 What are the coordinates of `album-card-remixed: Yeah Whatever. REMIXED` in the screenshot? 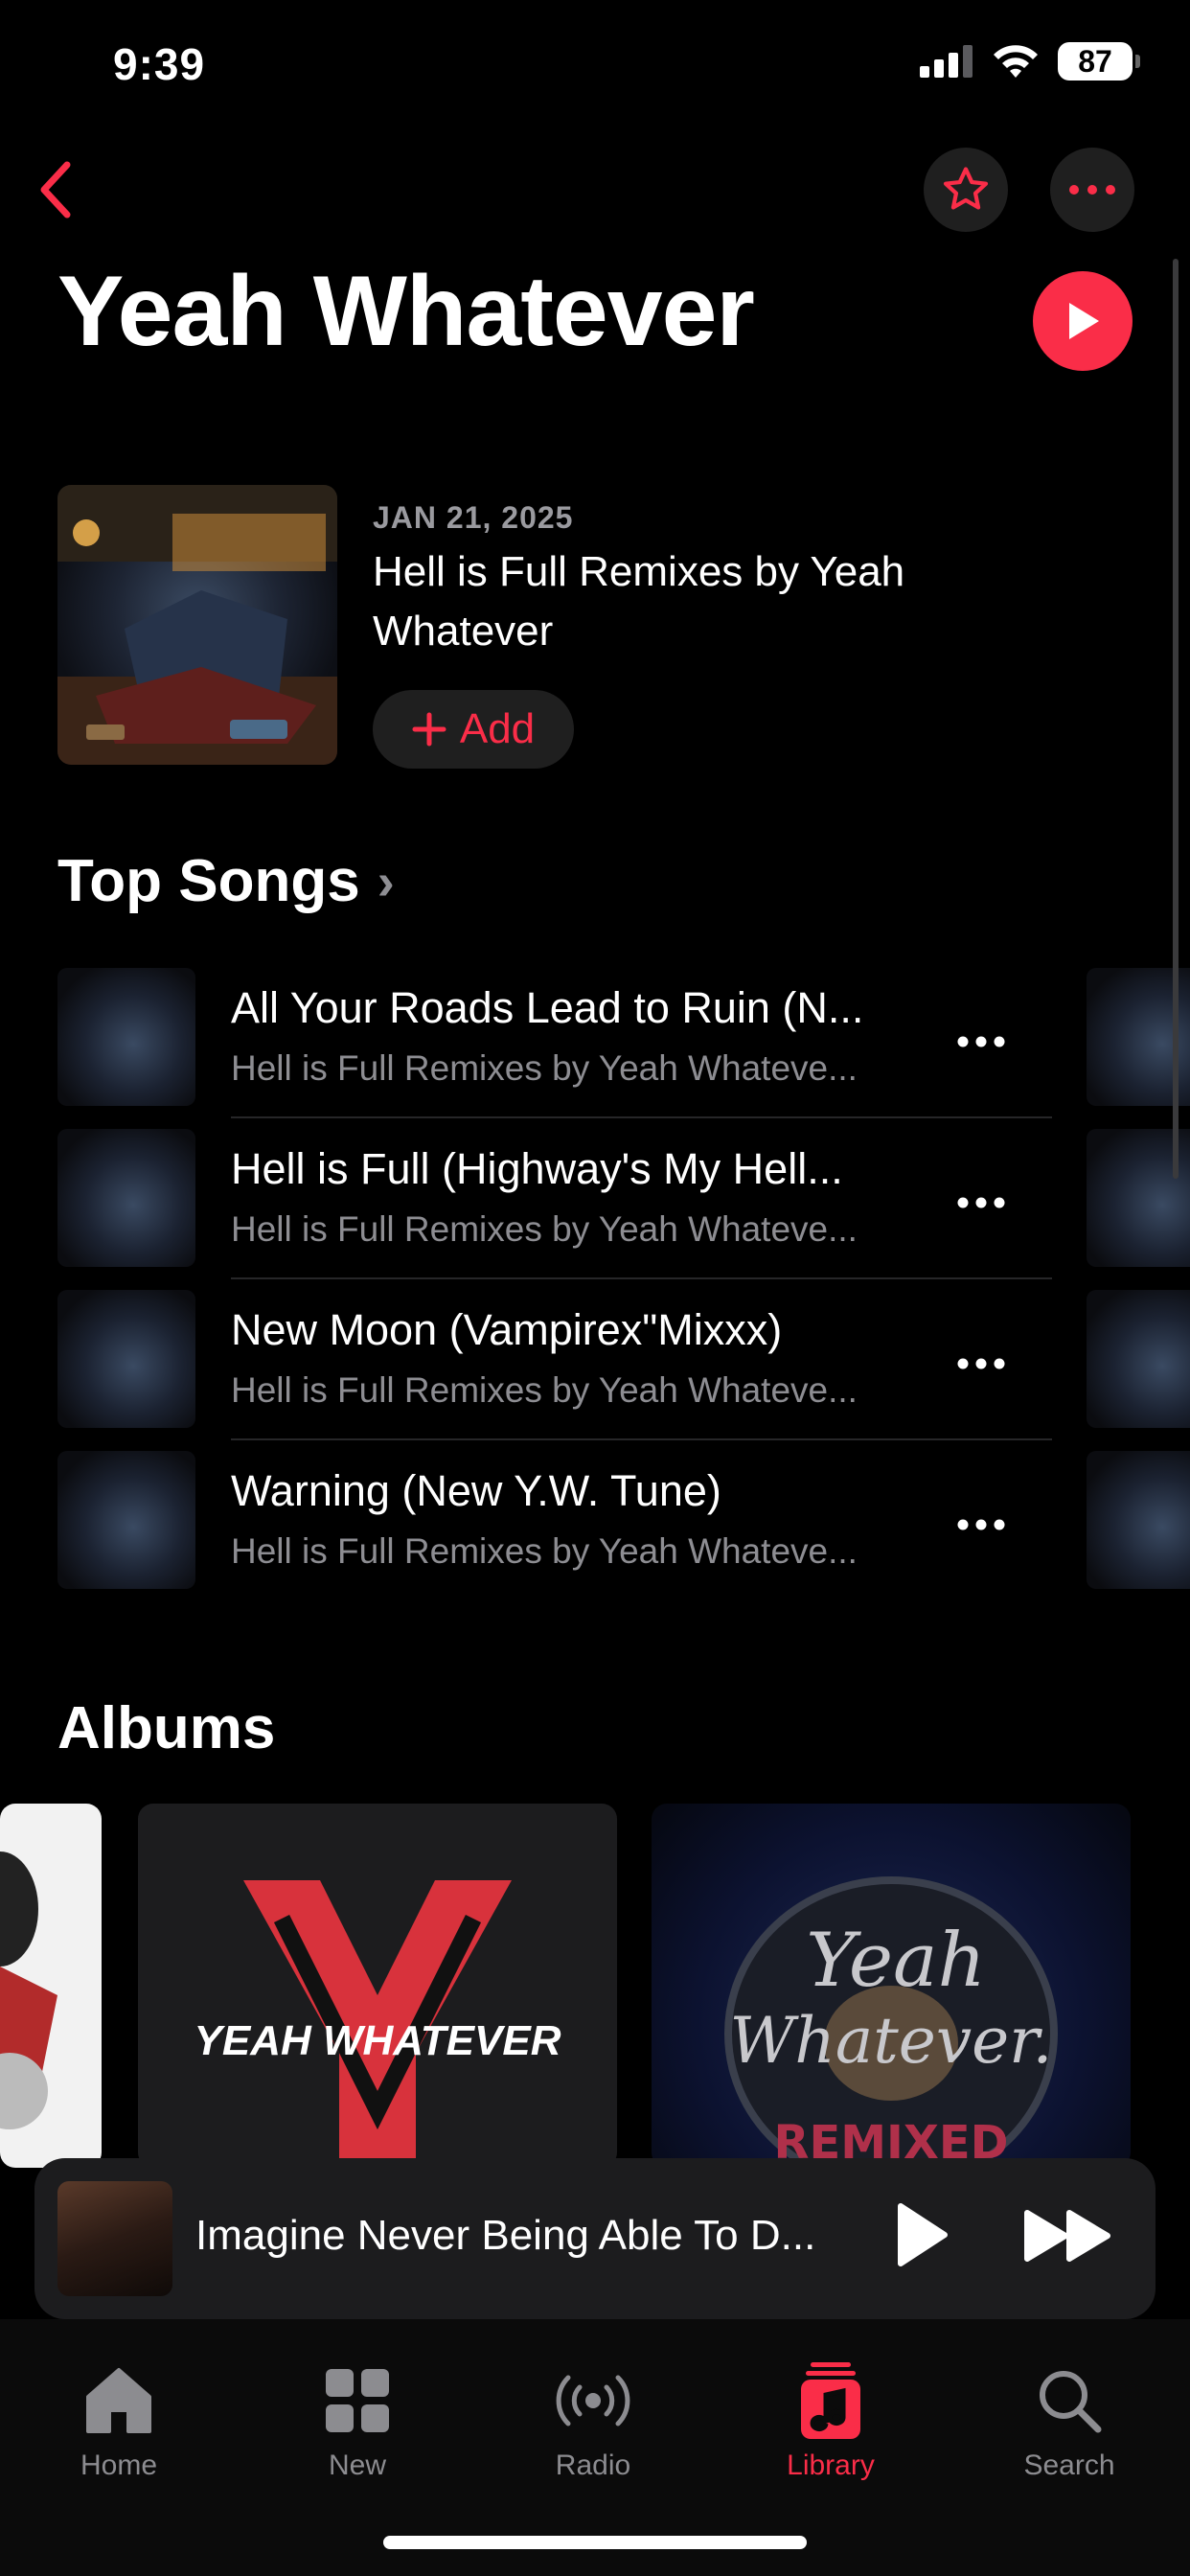 It's located at (891, 1986).